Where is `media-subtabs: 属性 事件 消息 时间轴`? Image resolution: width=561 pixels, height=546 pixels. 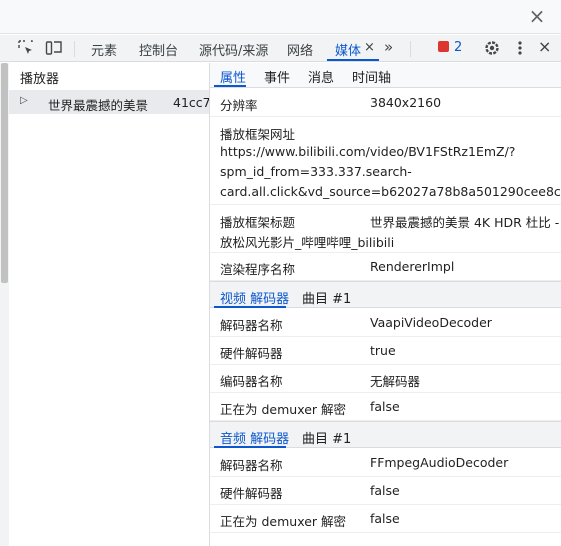
media-subtabs: 属性 事件 消息 时间轴 is located at coordinates (385, 75).